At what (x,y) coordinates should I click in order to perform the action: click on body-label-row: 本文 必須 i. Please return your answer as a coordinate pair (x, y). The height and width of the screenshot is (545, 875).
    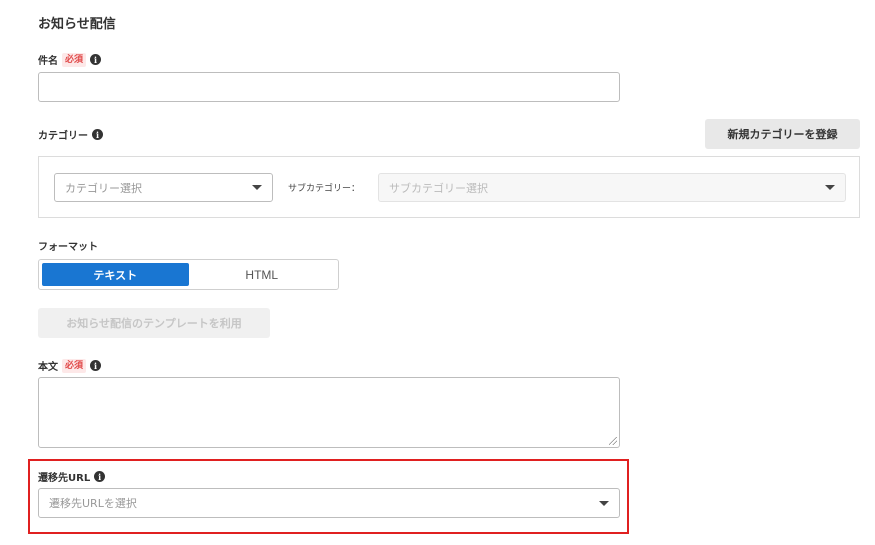
    Looking at the image, I should click on (70, 365).